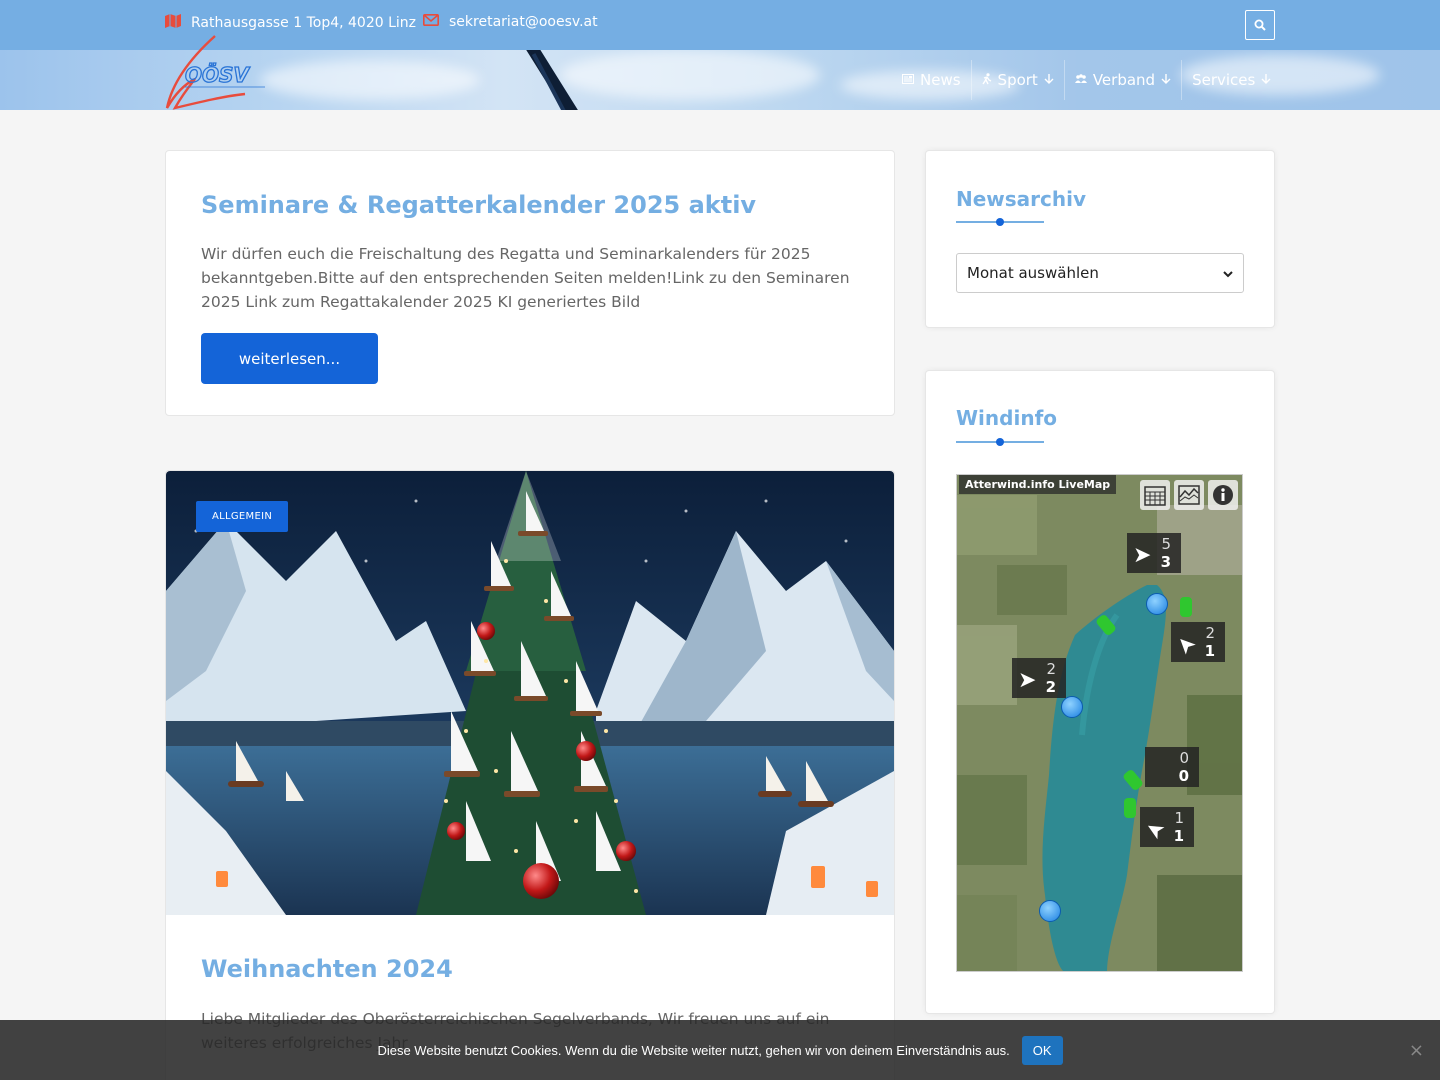  I want to click on email-link: sekretariat@ooesv.at, so click(523, 22).